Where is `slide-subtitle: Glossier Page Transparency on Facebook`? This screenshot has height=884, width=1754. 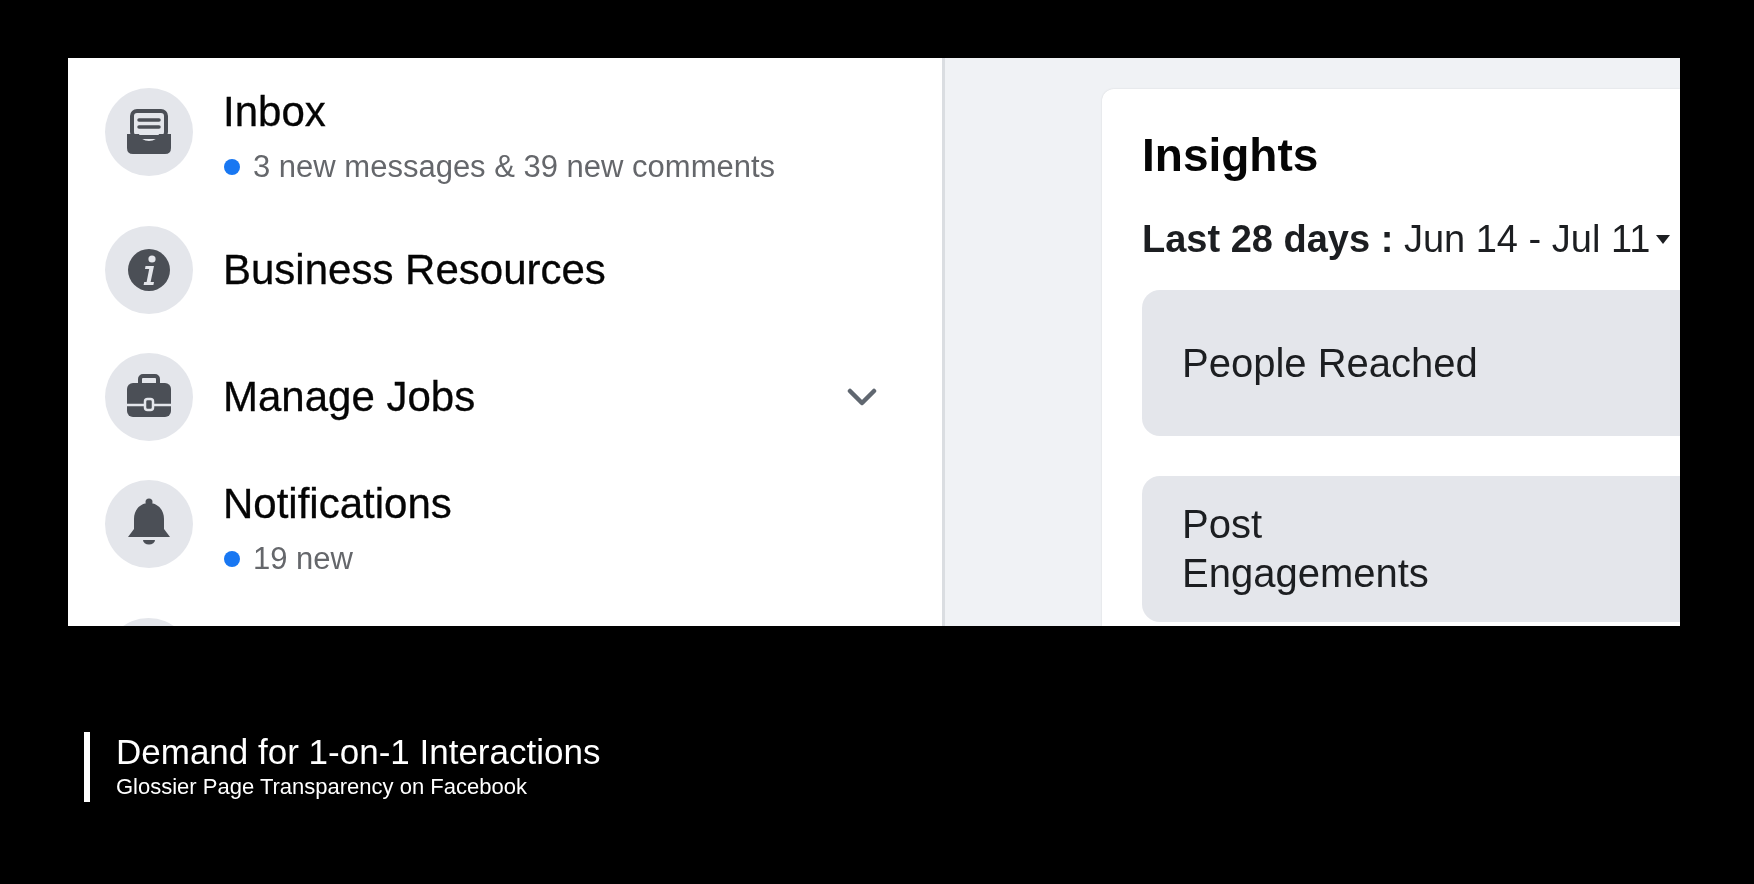 slide-subtitle: Glossier Page Transparency on Facebook is located at coordinates (321, 787).